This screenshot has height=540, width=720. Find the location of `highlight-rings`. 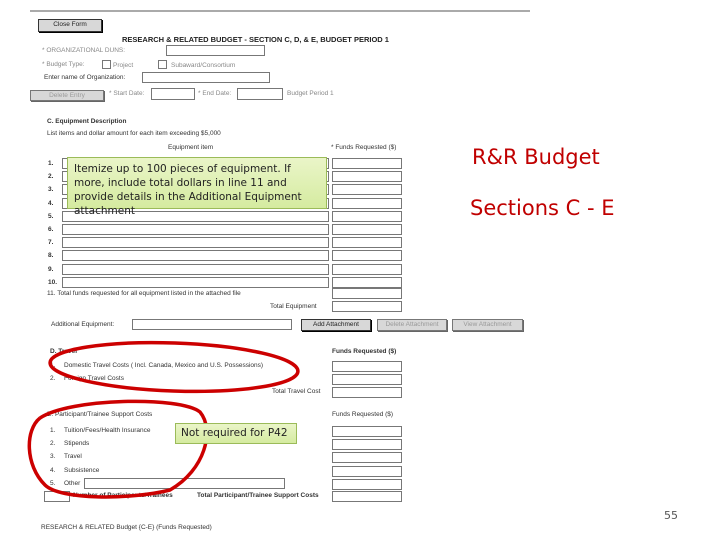

highlight-rings is located at coordinates (163, 419).